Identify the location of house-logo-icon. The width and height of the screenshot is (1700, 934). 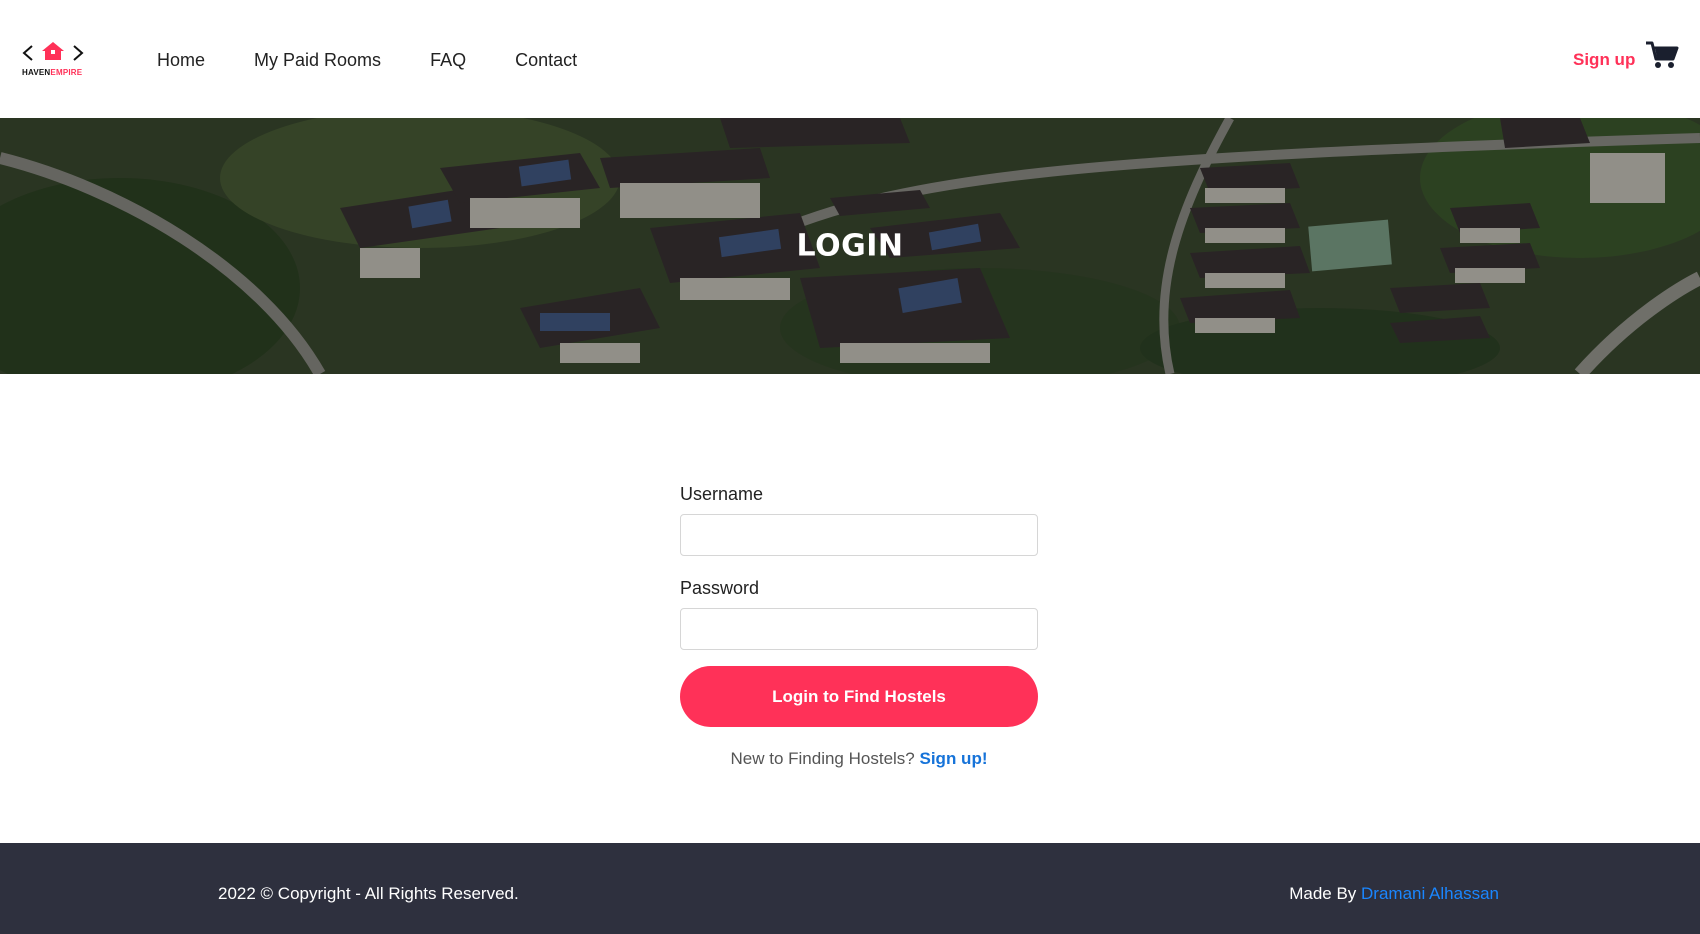
(53, 51).